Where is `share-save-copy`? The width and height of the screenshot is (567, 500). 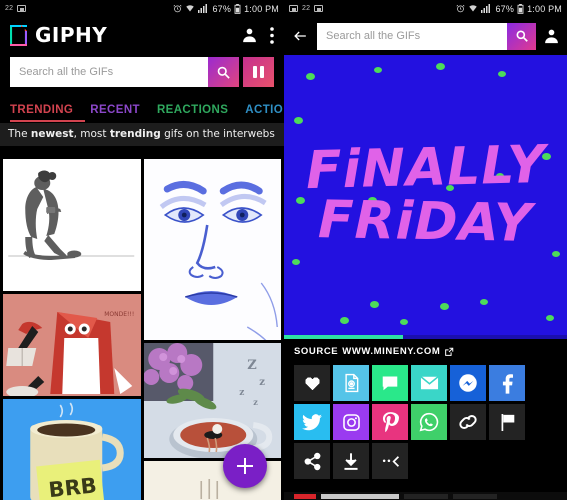 share-save-copy is located at coordinates (351, 383).